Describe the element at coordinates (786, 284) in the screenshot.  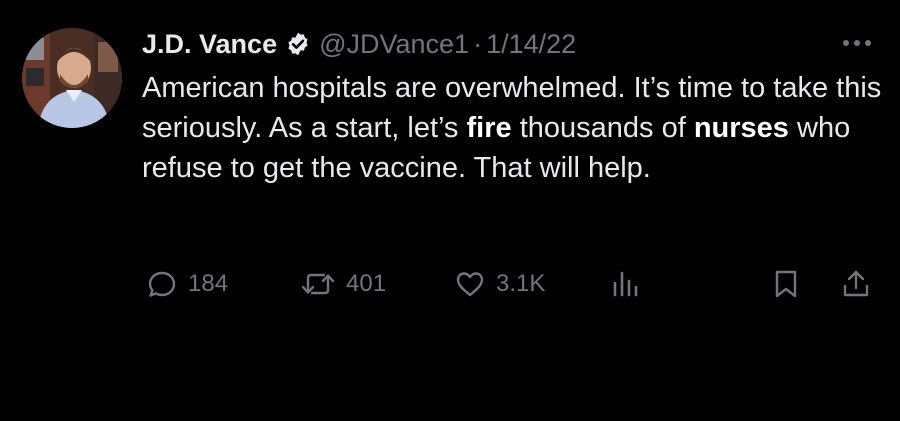
I see `bookmark-icon` at that location.